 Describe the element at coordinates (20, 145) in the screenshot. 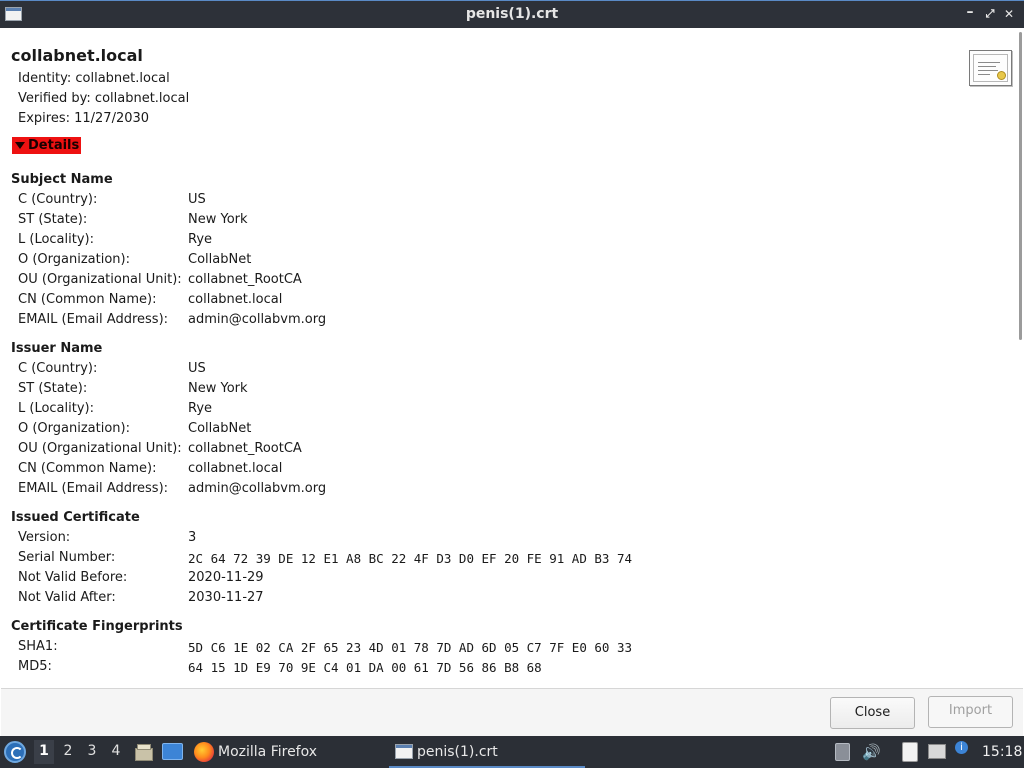

I see `expanded-triangle-icon` at that location.